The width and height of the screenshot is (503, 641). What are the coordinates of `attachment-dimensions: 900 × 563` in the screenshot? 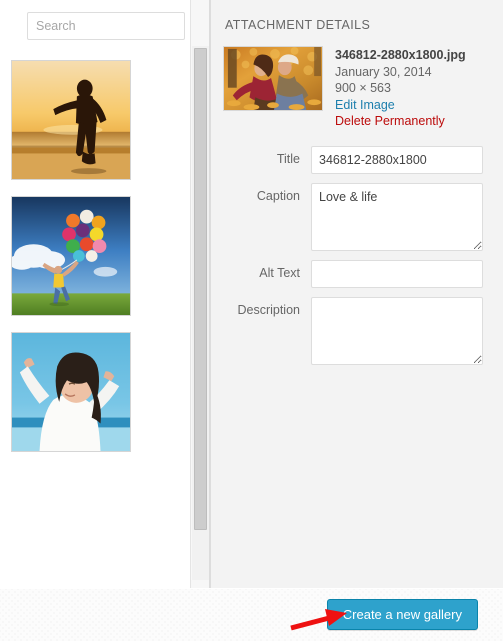 It's located at (363, 88).